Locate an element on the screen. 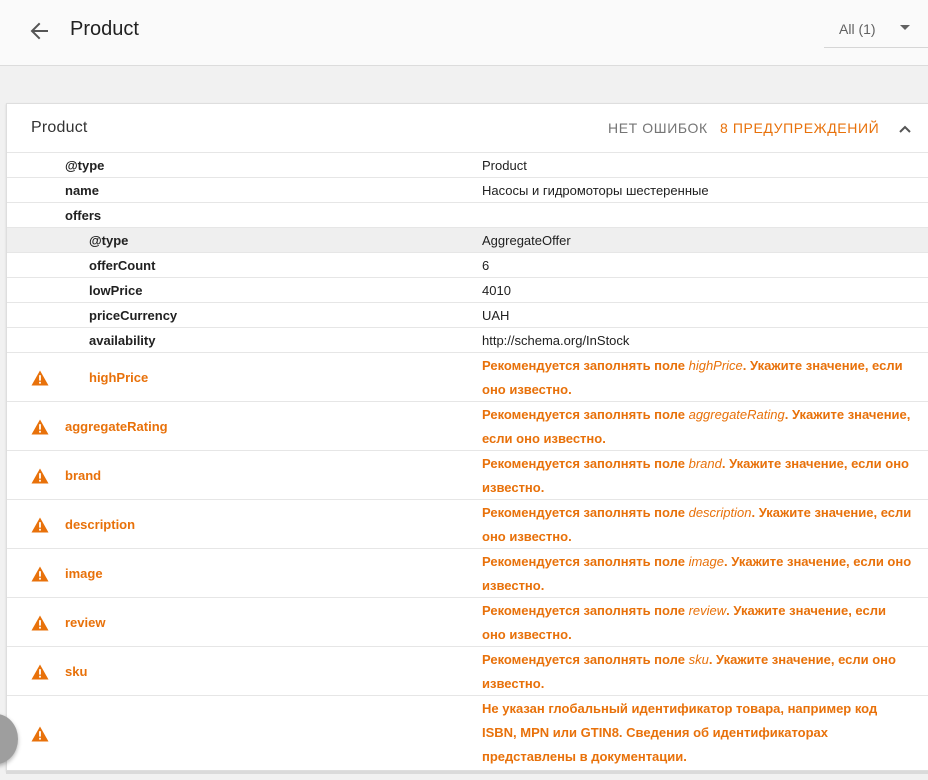 The width and height of the screenshot is (928, 780). property-name: offers is located at coordinates (83, 215).